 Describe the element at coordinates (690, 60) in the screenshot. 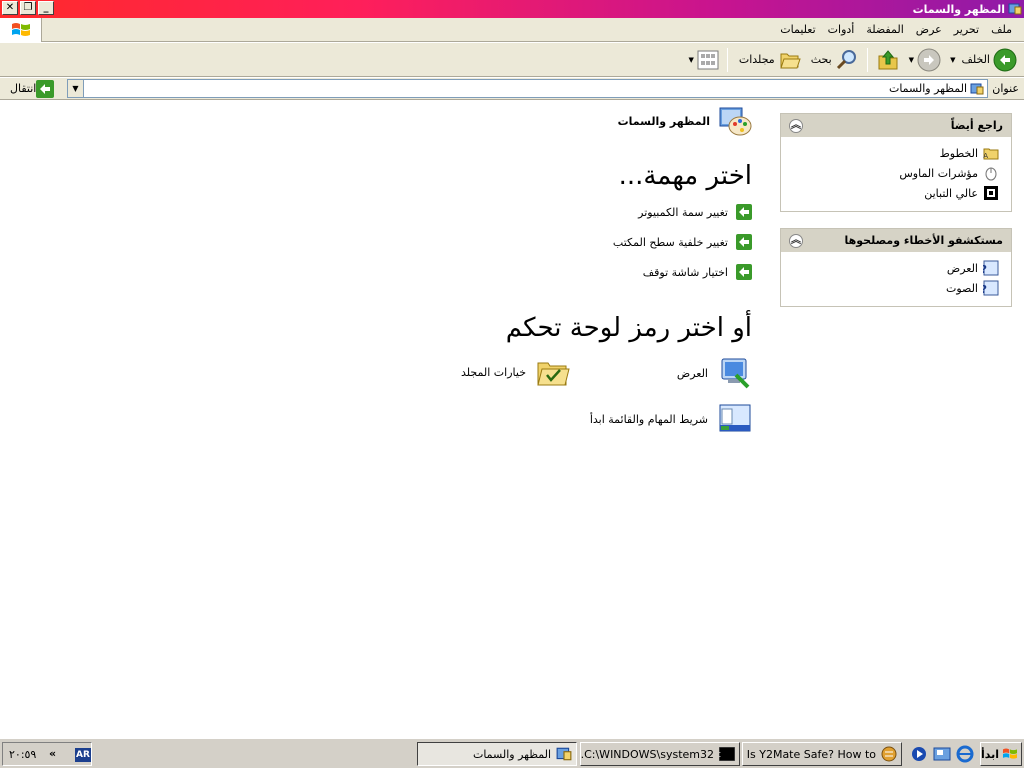

I see `views-dropdown-icon: ▼` at that location.